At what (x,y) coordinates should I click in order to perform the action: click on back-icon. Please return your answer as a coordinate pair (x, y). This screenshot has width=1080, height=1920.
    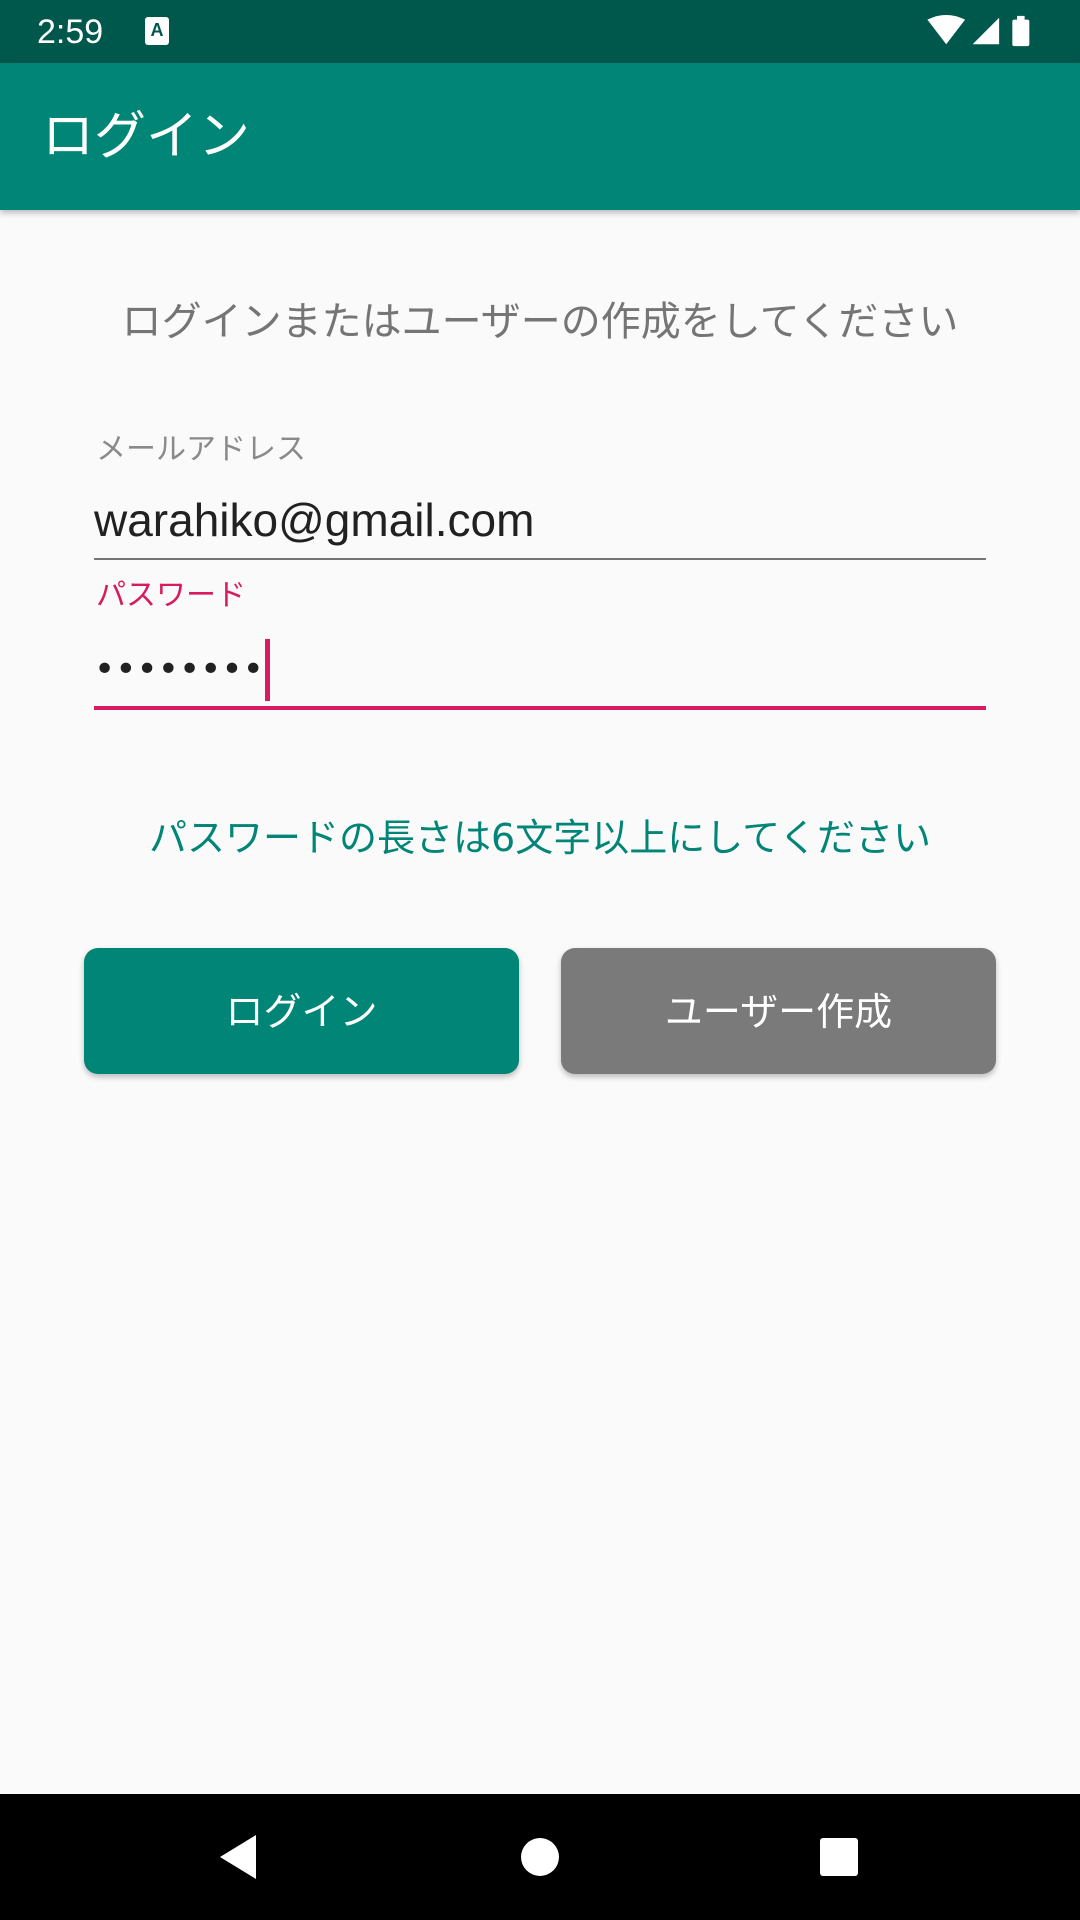
    Looking at the image, I should click on (240, 1857).